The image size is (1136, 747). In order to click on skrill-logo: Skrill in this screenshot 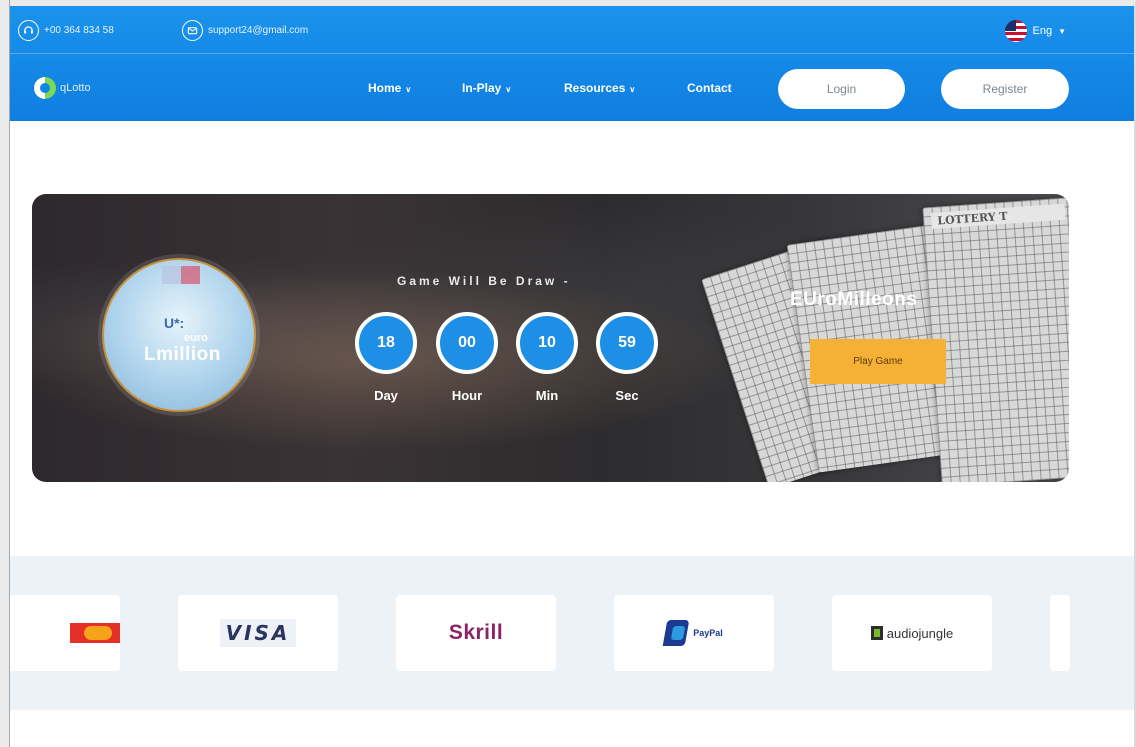, I will do `click(476, 632)`.